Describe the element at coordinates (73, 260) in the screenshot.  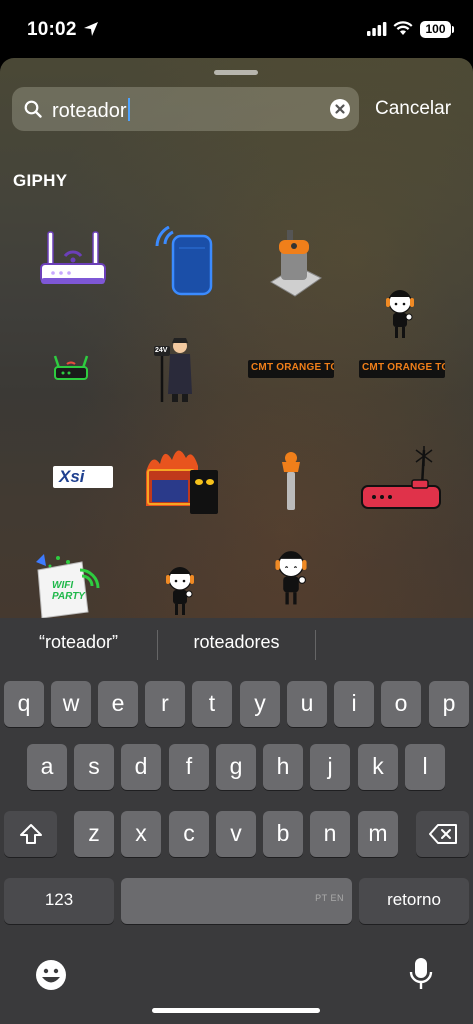
I see `purple-router-sticker` at that location.